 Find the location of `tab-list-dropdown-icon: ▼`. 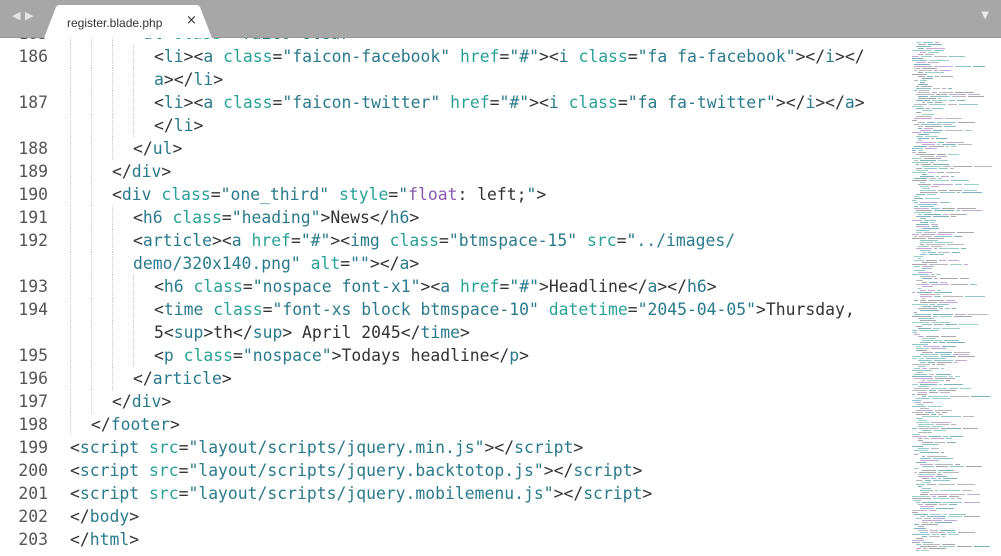

tab-list-dropdown-icon: ▼ is located at coordinates (985, 15).